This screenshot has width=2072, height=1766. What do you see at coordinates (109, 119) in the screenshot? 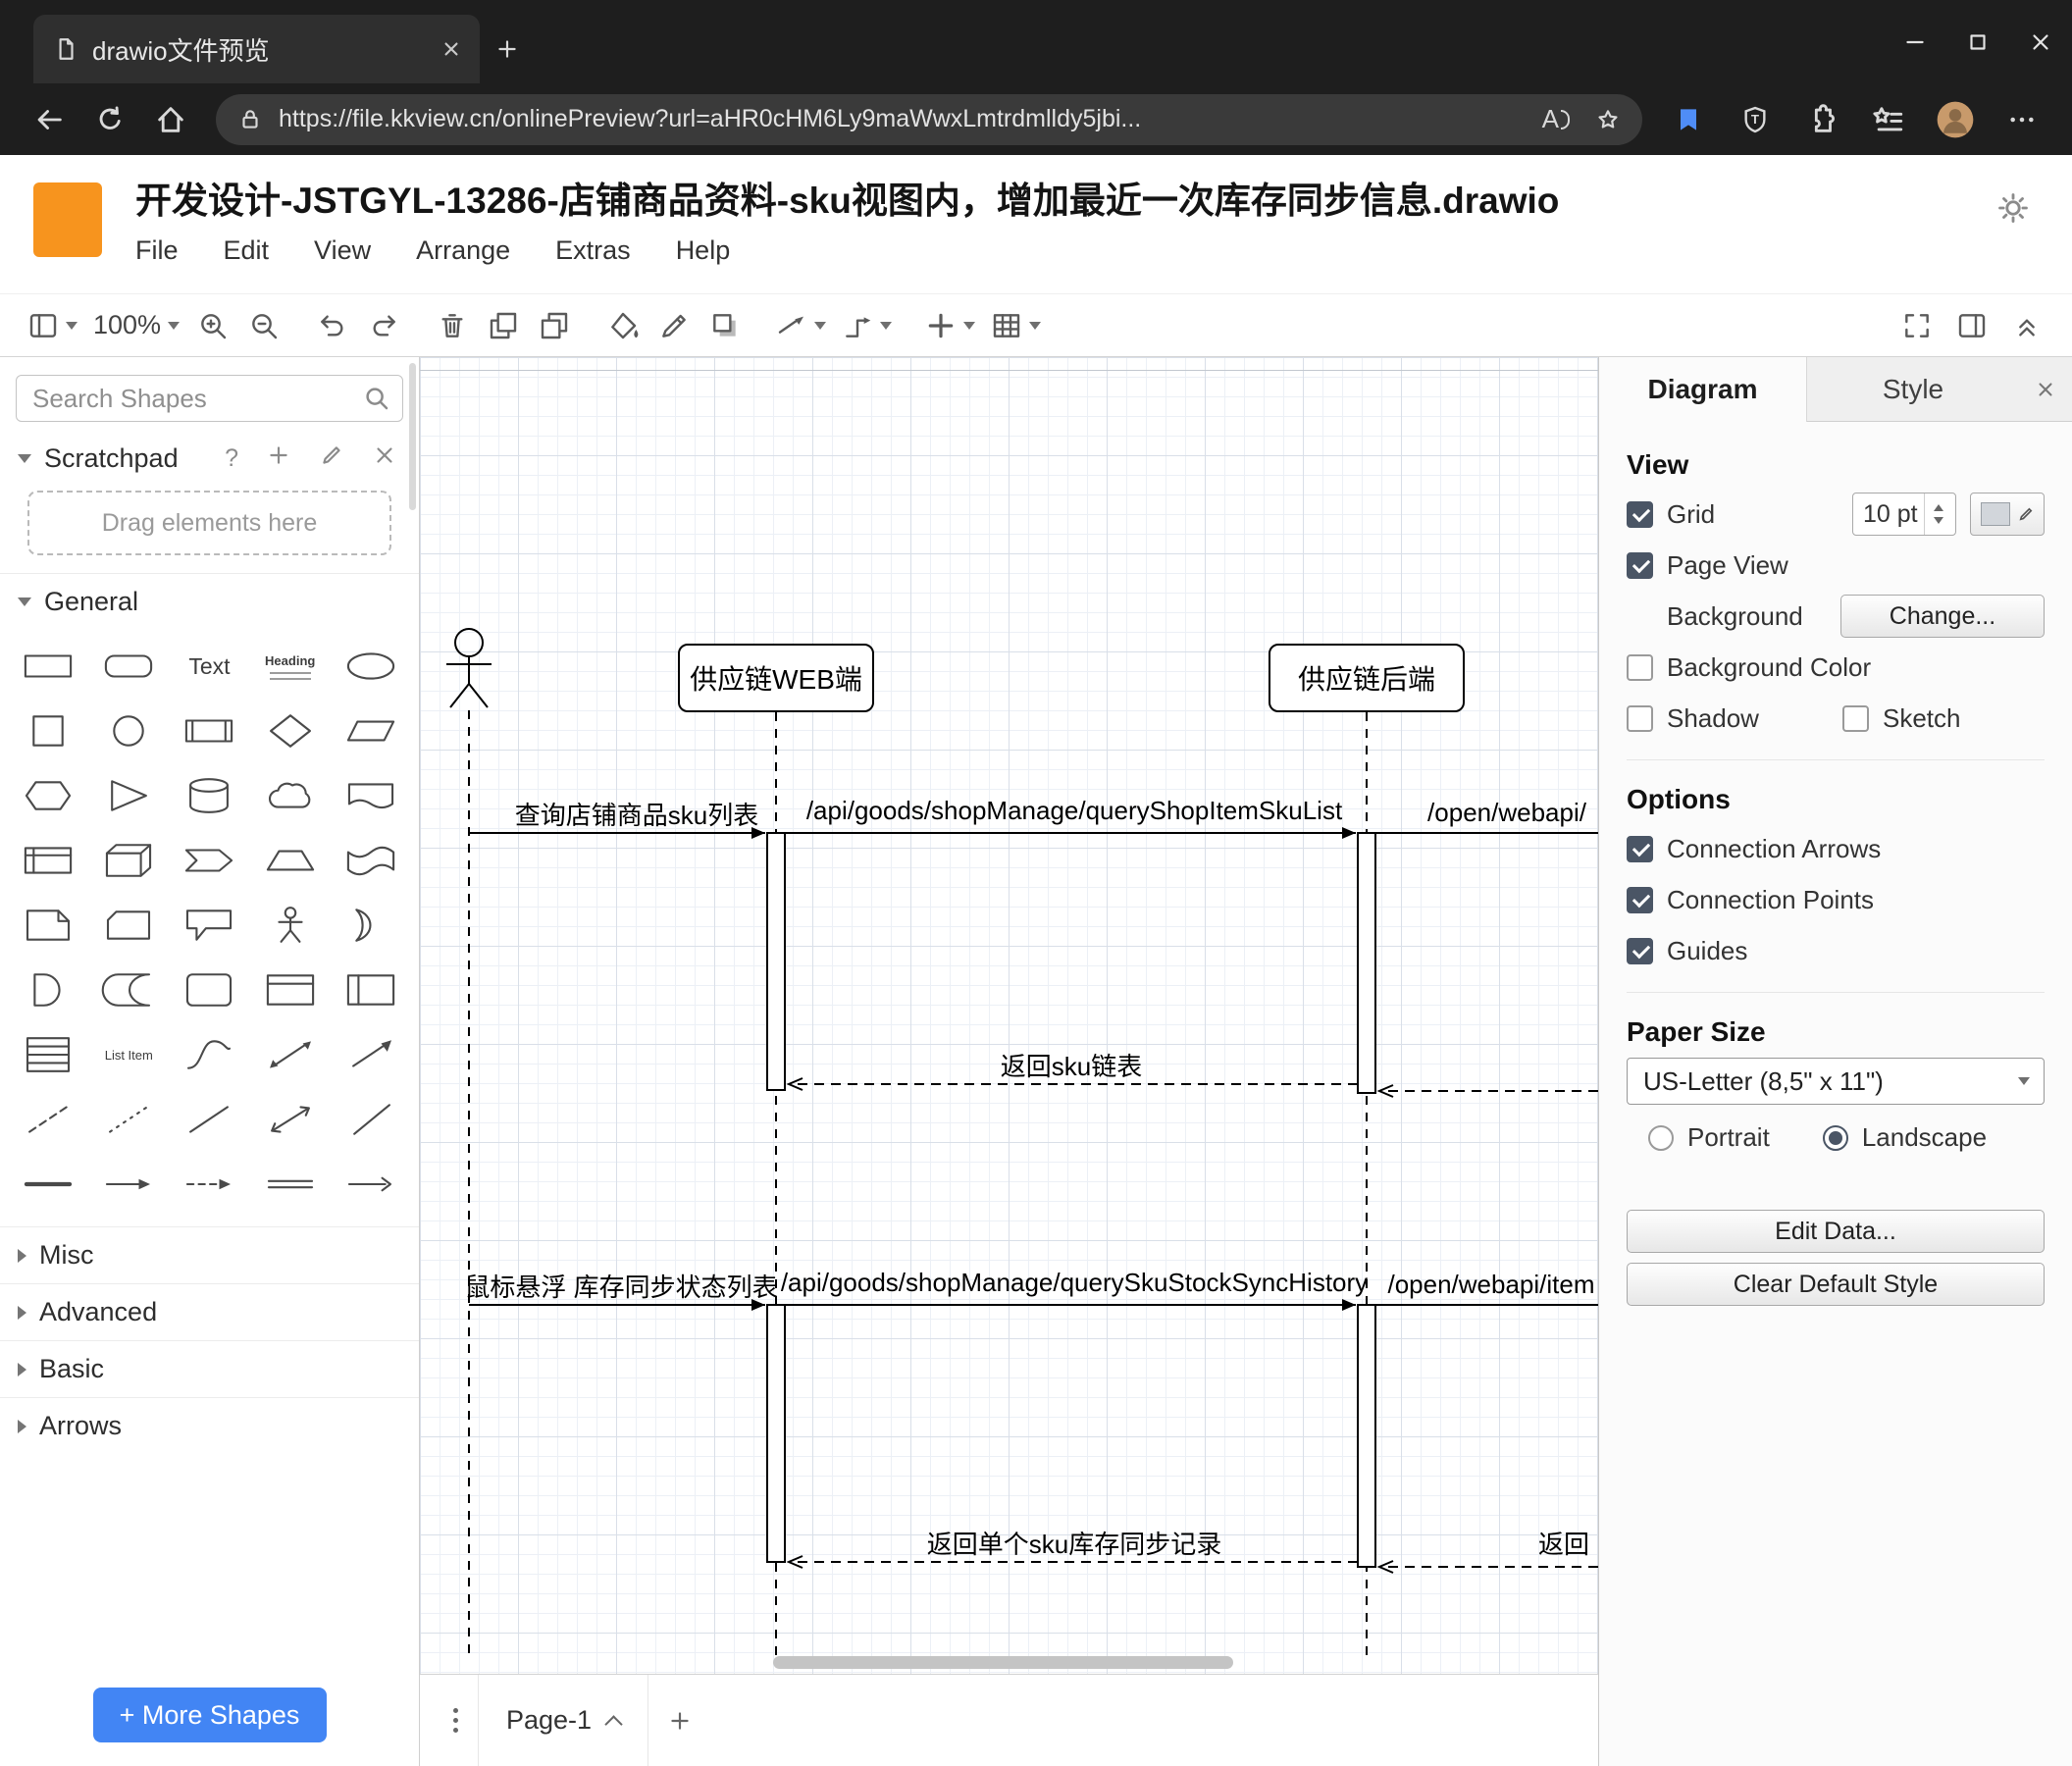
I see `refresh-button` at bounding box center [109, 119].